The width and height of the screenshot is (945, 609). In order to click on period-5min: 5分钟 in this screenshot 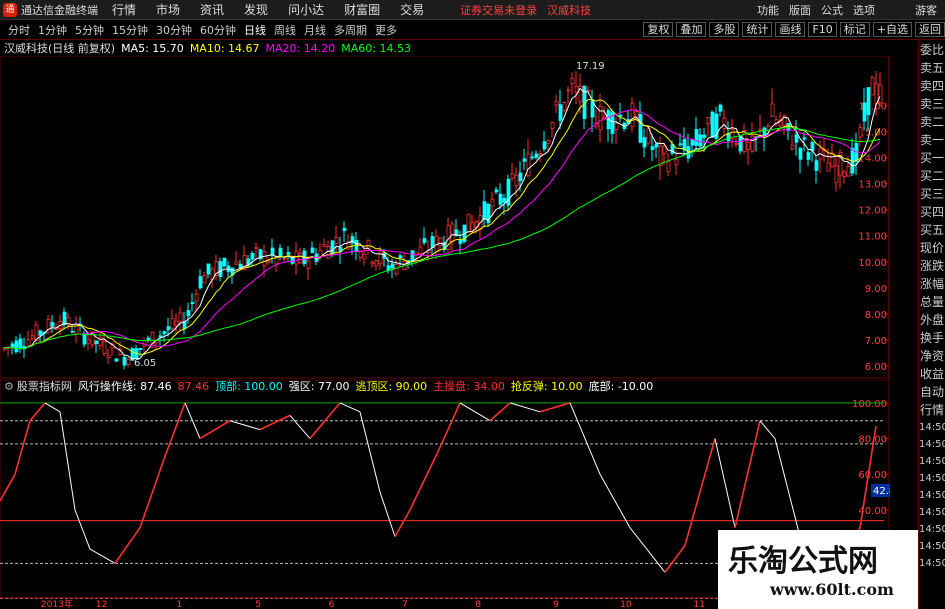, I will do `click(89, 30)`.